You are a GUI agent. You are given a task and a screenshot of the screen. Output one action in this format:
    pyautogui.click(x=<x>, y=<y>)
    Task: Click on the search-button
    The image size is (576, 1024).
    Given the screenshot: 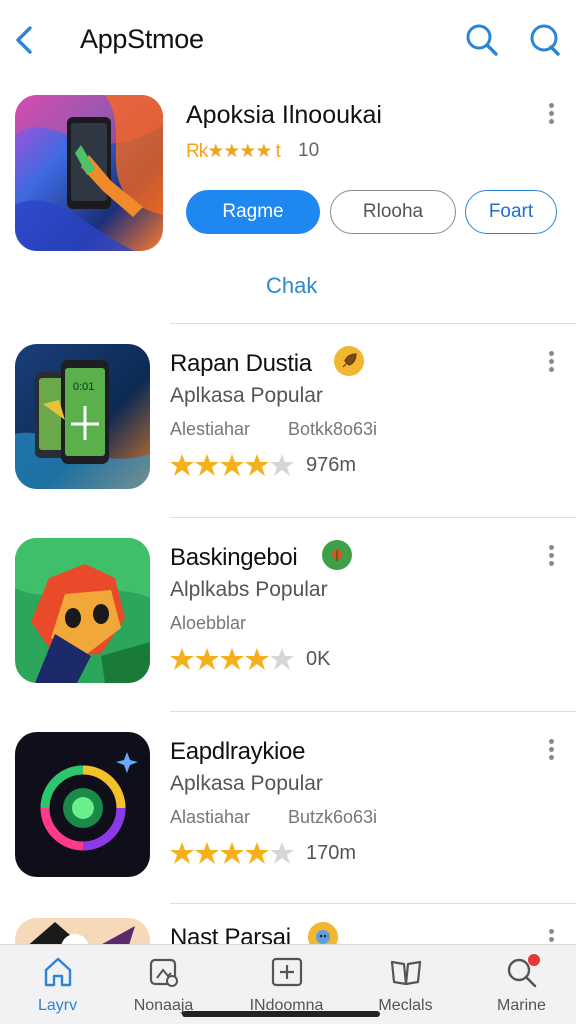 What is the action you would take?
    pyautogui.click(x=482, y=40)
    